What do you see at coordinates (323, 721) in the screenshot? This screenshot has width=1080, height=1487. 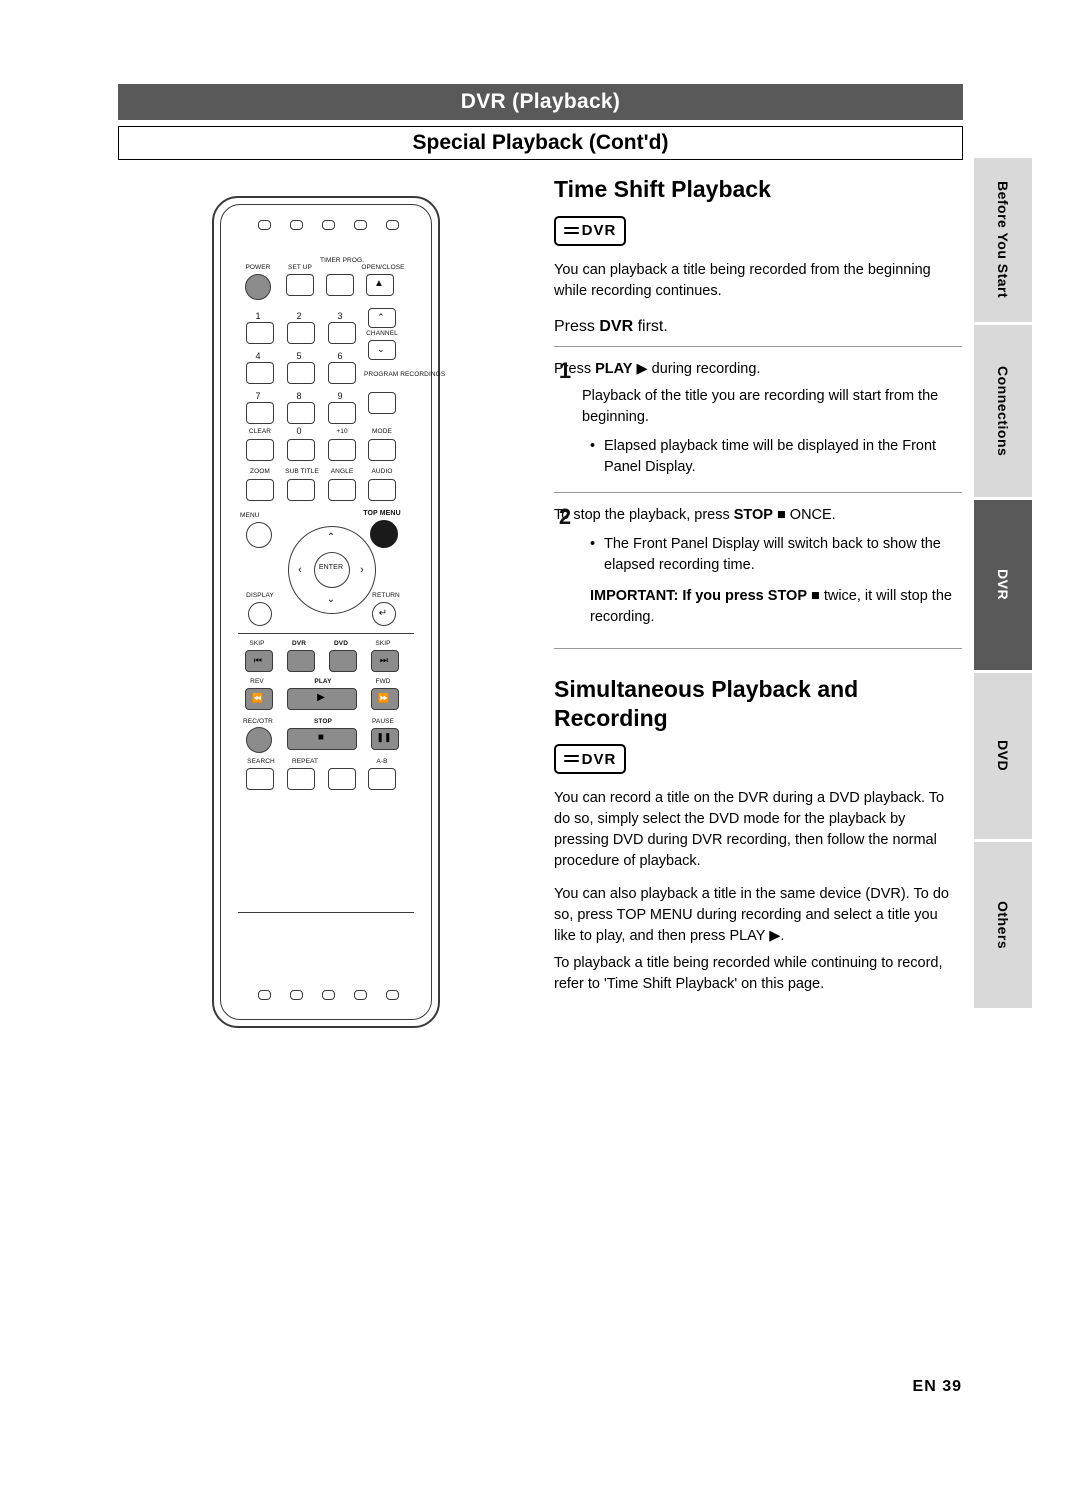 I see `remote-label-stop: STOP` at bounding box center [323, 721].